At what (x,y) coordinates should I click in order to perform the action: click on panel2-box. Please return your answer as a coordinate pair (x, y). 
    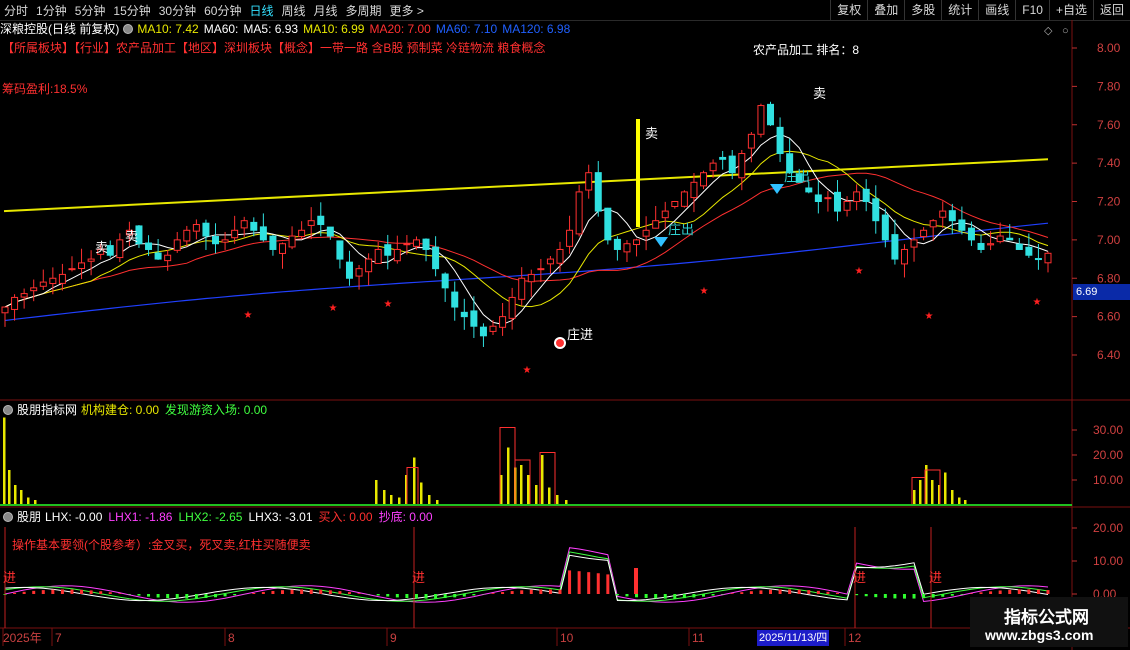
    Looking at the image, I should click on (412, 486).